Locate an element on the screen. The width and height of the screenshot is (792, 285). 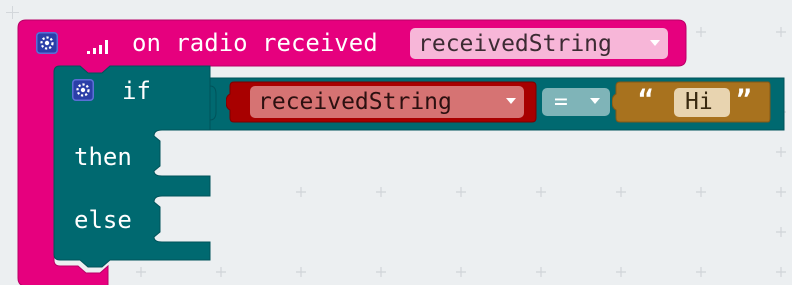
comparison-operator-dropdown: = is located at coordinates (576, 102).